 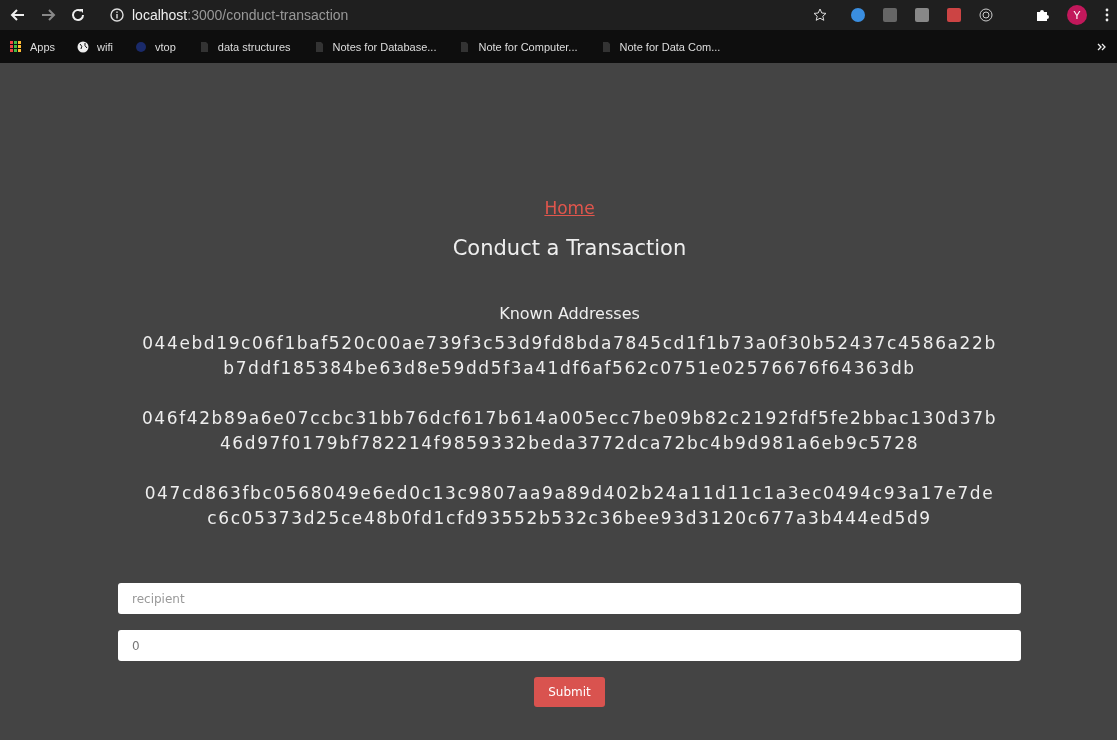 I want to click on target-icon, so click(x=986, y=15).